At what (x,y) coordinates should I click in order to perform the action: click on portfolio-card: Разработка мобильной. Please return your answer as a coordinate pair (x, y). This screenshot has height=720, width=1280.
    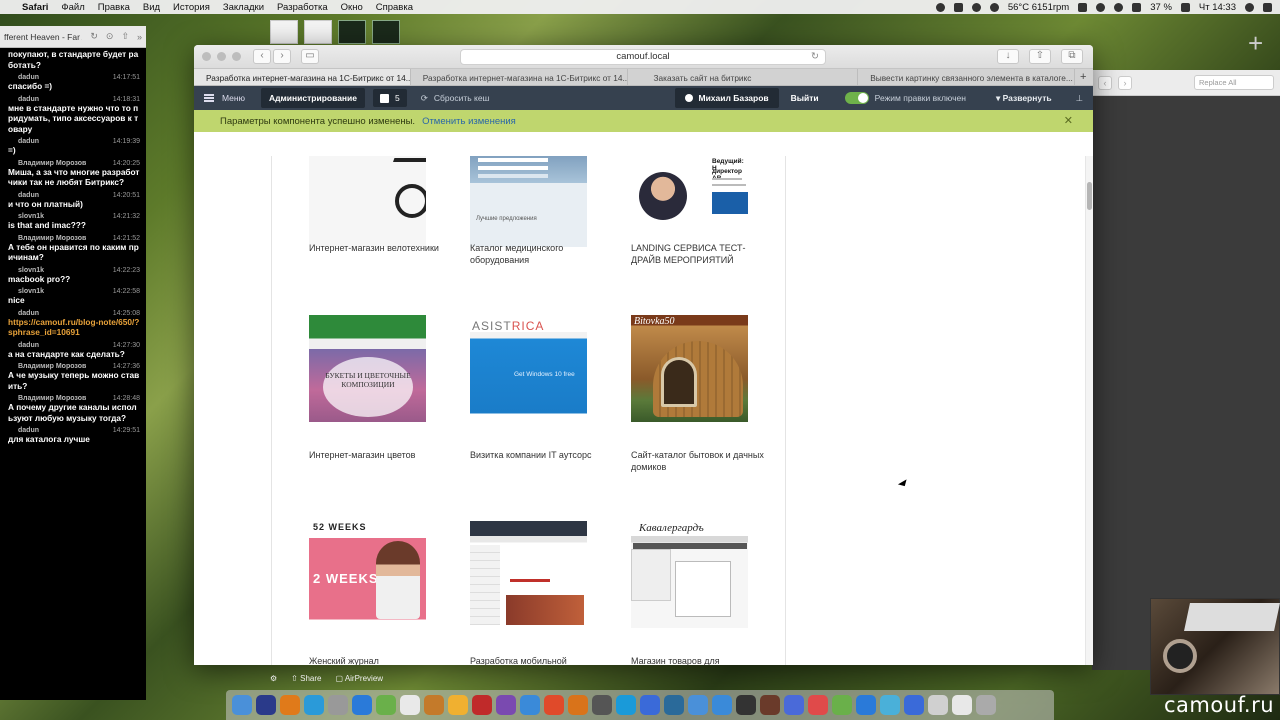
    Looking at the image, I should click on (529, 593).